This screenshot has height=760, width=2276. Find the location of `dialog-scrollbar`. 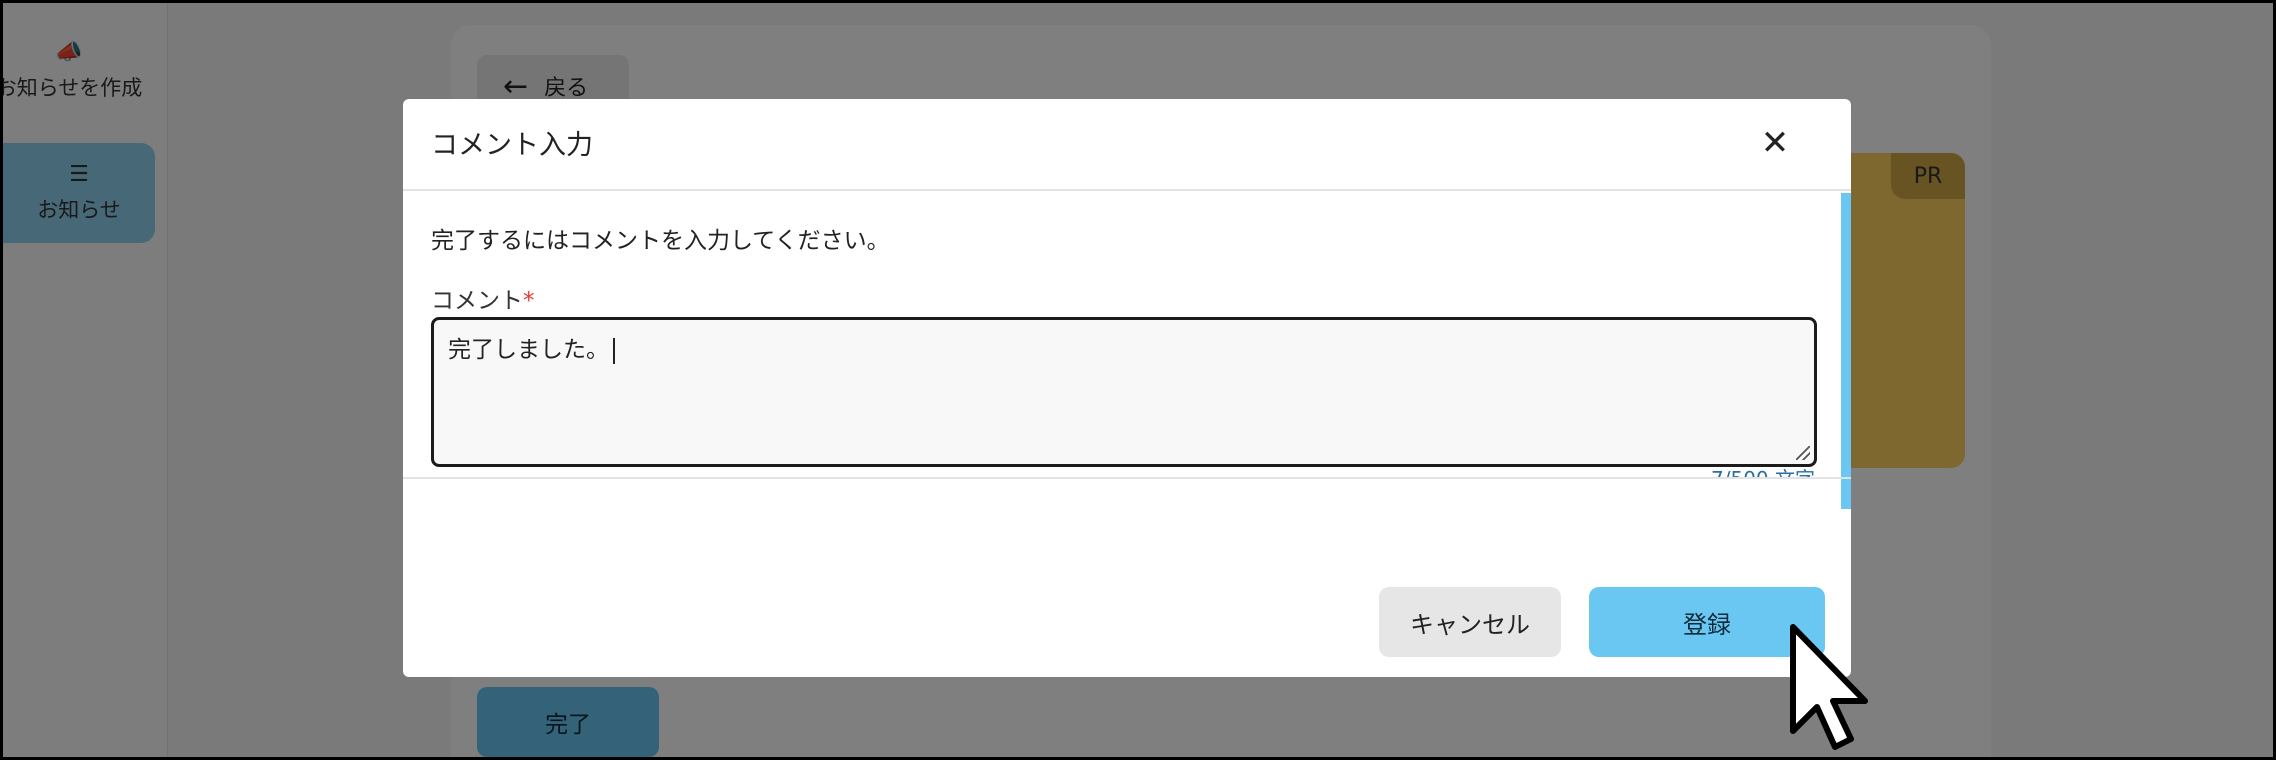

dialog-scrollbar is located at coordinates (1846, 351).